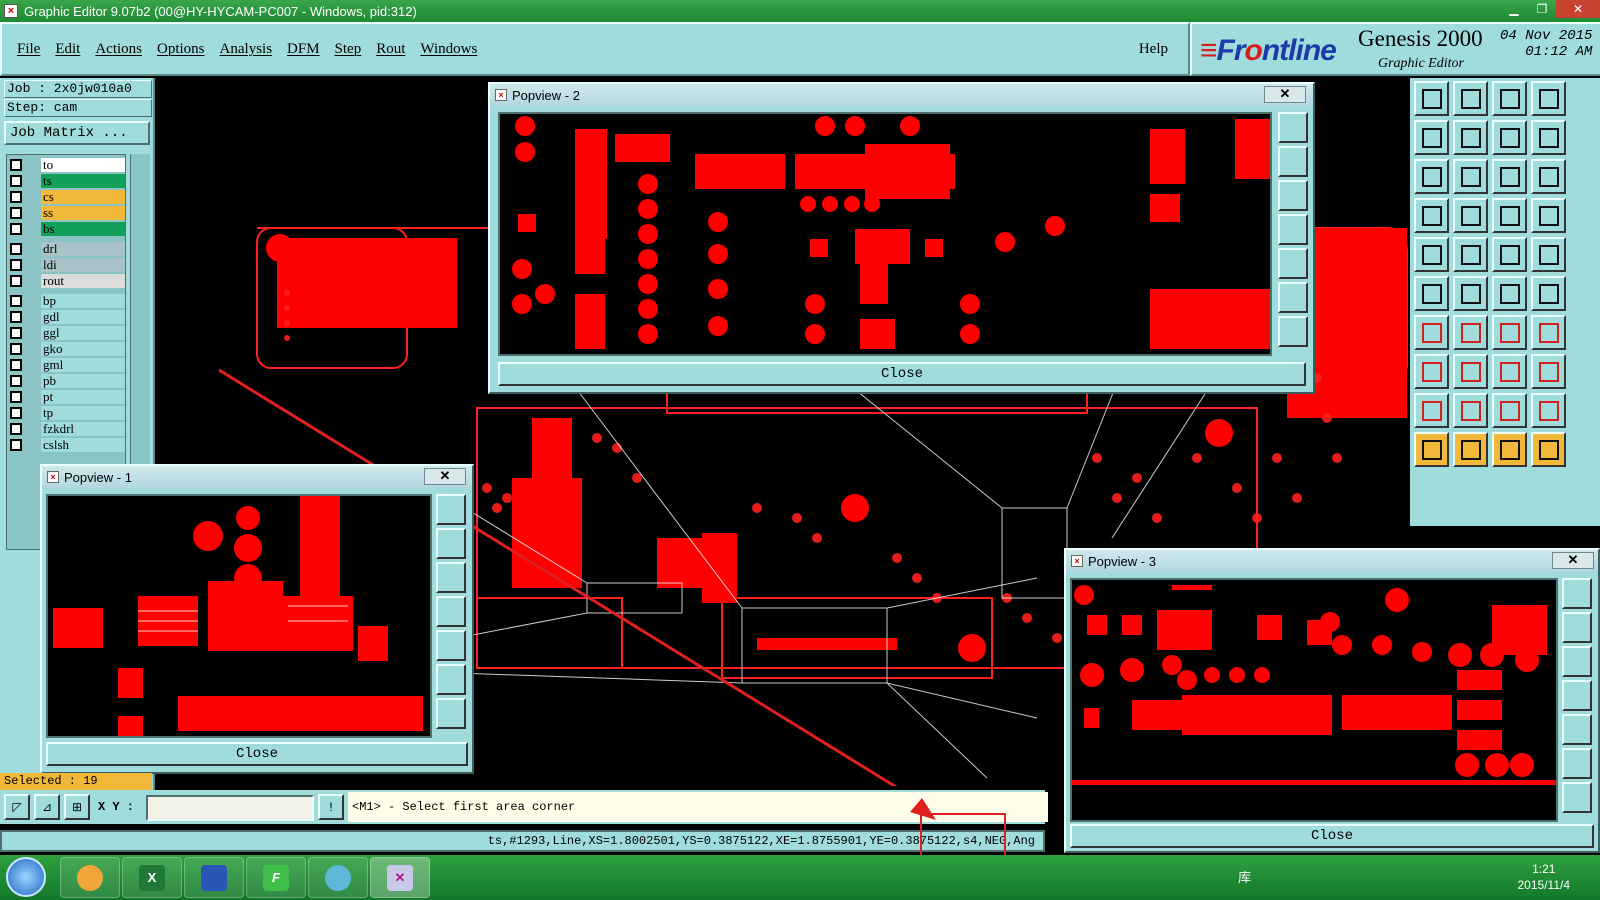 The image size is (1600, 900). Describe the element at coordinates (28, 49) in the screenshot. I see `menu-file: File` at that location.